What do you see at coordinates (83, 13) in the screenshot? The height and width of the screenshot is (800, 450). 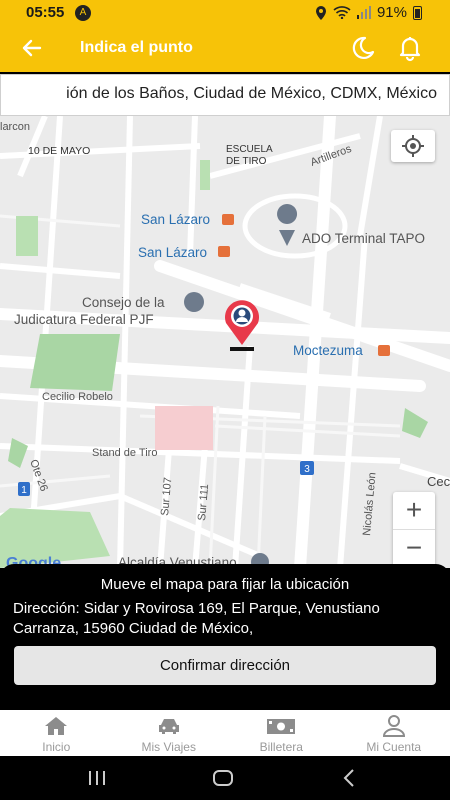 I see `navigation-badge-icon: A` at bounding box center [83, 13].